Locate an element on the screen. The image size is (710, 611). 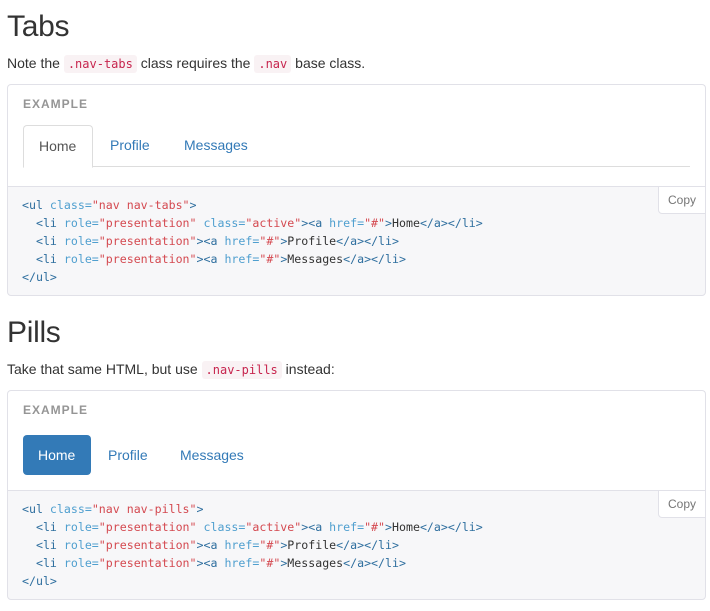
pills-desc-text-end: instead: is located at coordinates (308, 369).